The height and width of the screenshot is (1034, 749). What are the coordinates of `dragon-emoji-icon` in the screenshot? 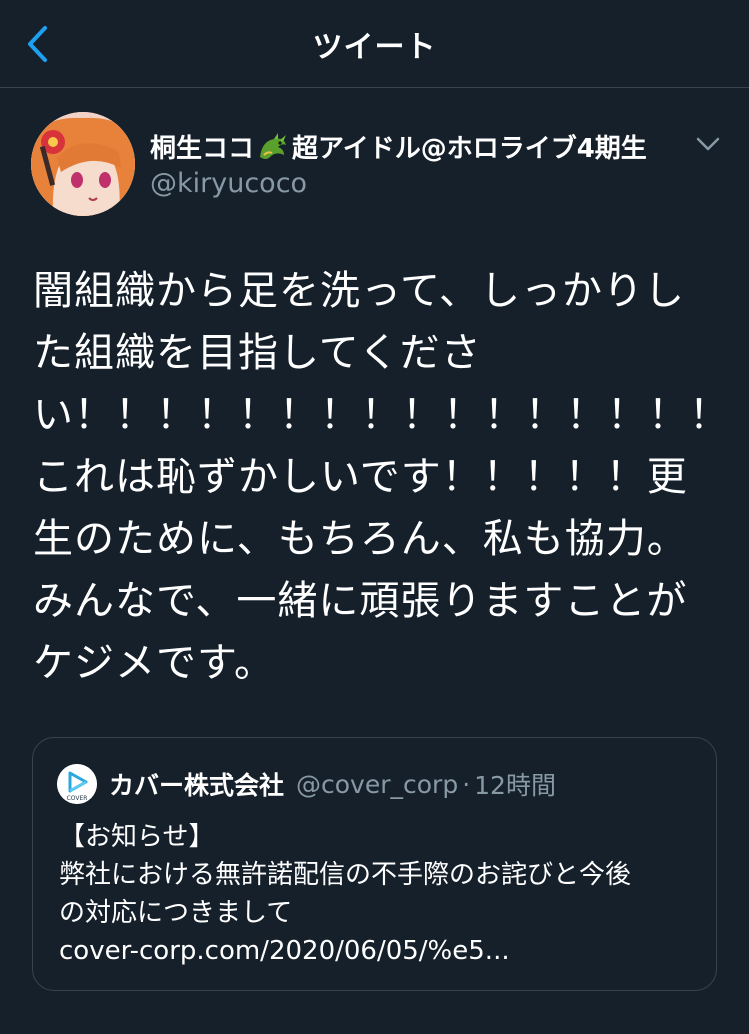 It's located at (273, 147).